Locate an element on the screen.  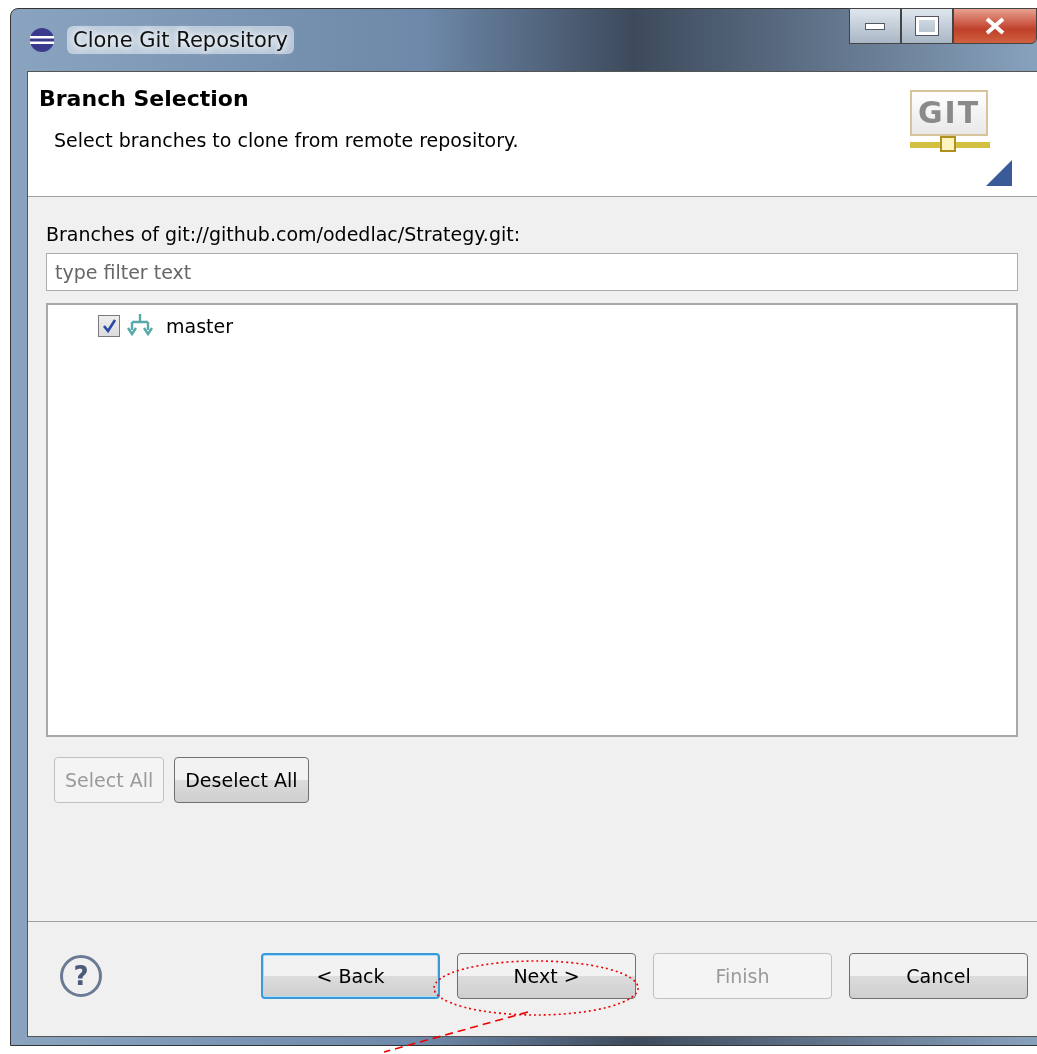
wizard-button: < Back is located at coordinates (350, 976).